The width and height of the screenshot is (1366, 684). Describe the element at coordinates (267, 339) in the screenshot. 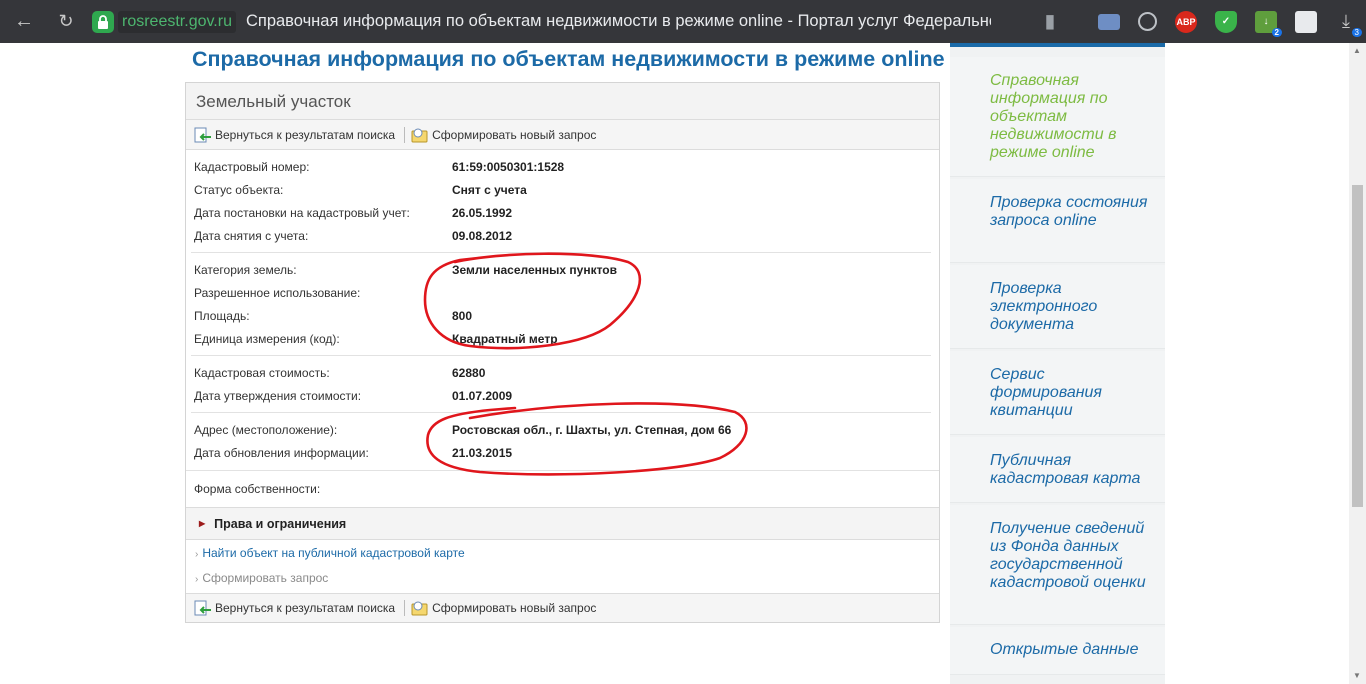

I see `field-label-unit: Единица измерения (код):` at that location.